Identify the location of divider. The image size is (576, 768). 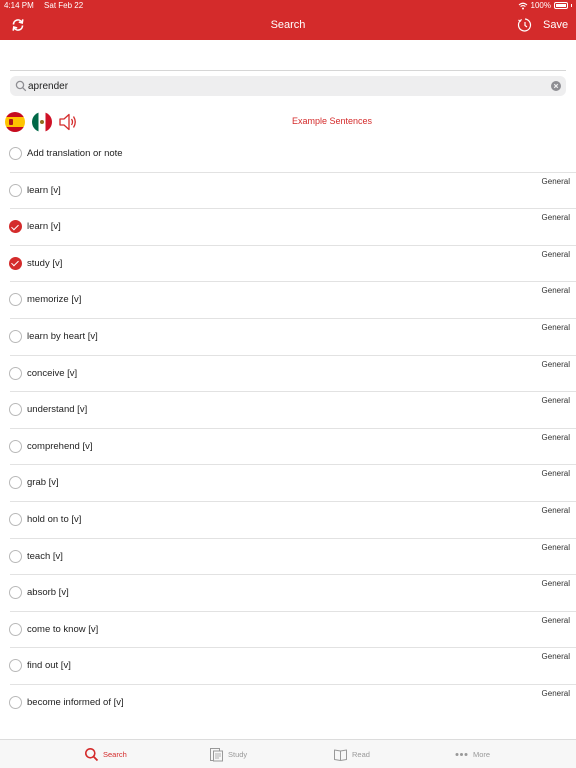
(288, 70).